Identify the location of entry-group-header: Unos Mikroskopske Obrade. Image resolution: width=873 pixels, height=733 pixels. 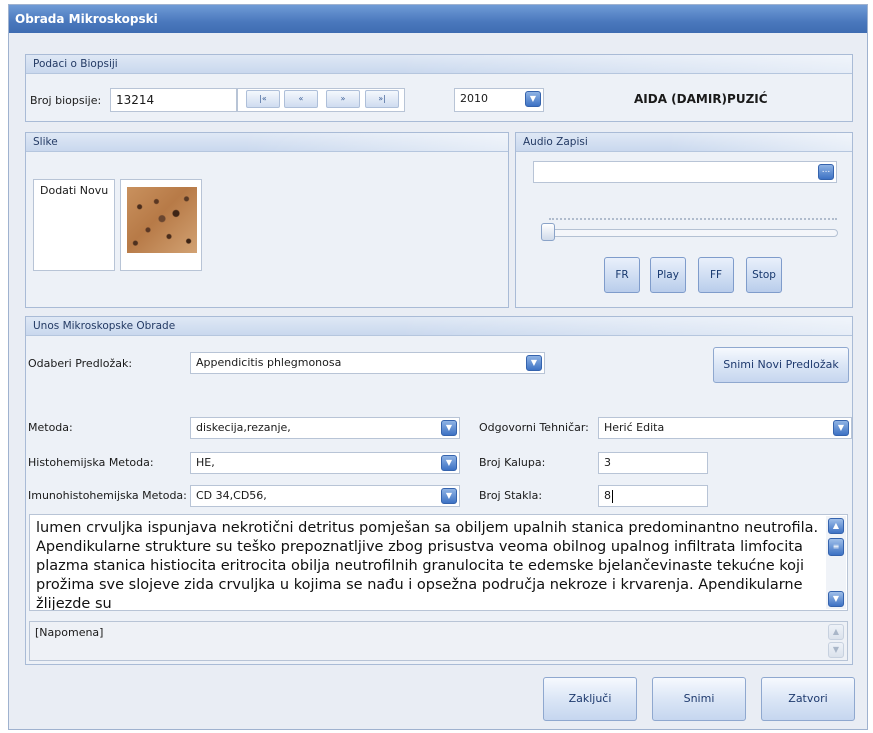
(439, 326).